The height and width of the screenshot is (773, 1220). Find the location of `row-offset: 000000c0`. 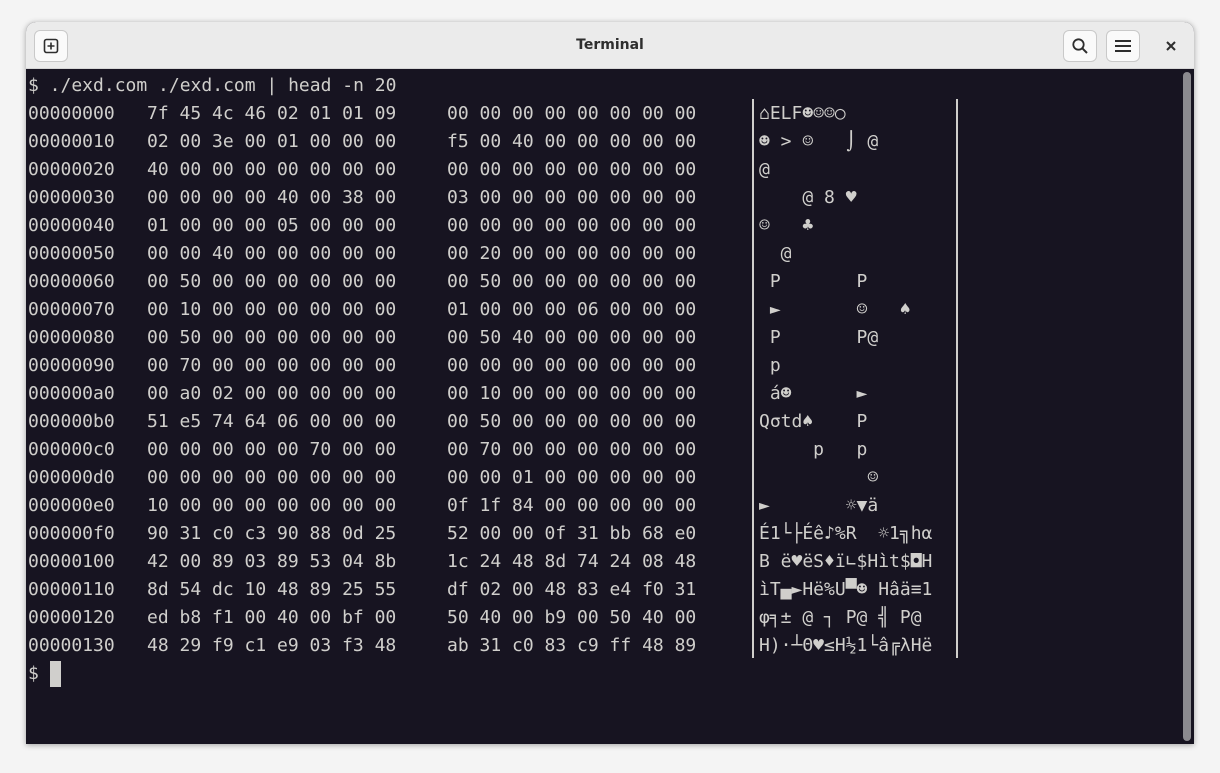

row-offset: 000000c0 is located at coordinates (71, 449).